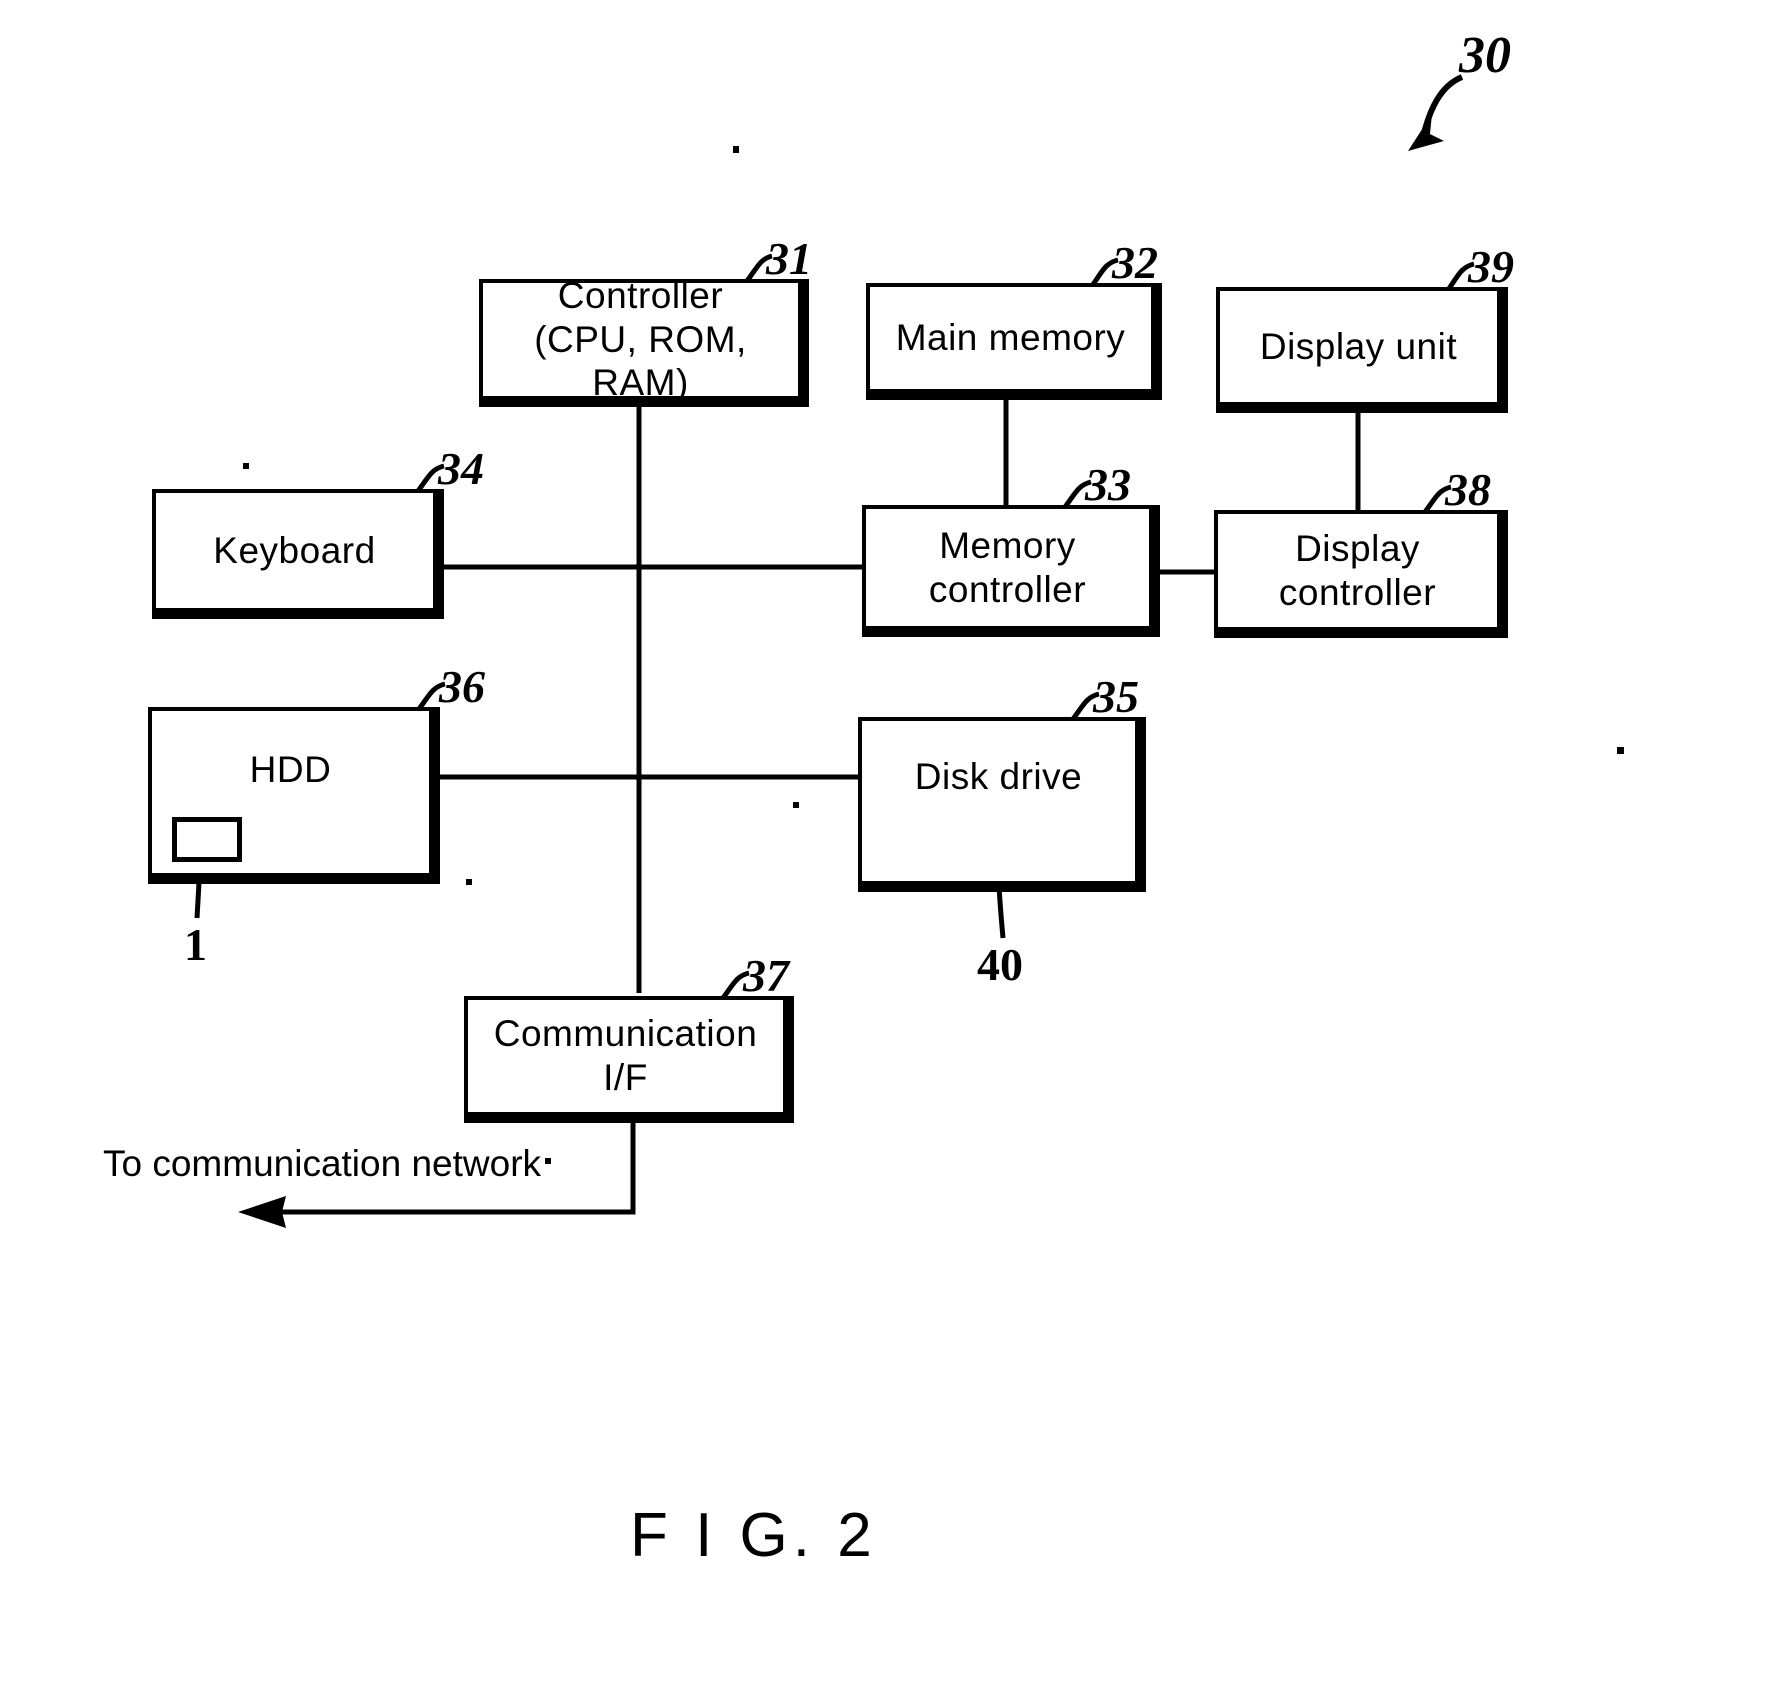  What do you see at coordinates (625, 1055) in the screenshot?
I see `block-communication-if-label: Communication I/F` at bounding box center [625, 1055].